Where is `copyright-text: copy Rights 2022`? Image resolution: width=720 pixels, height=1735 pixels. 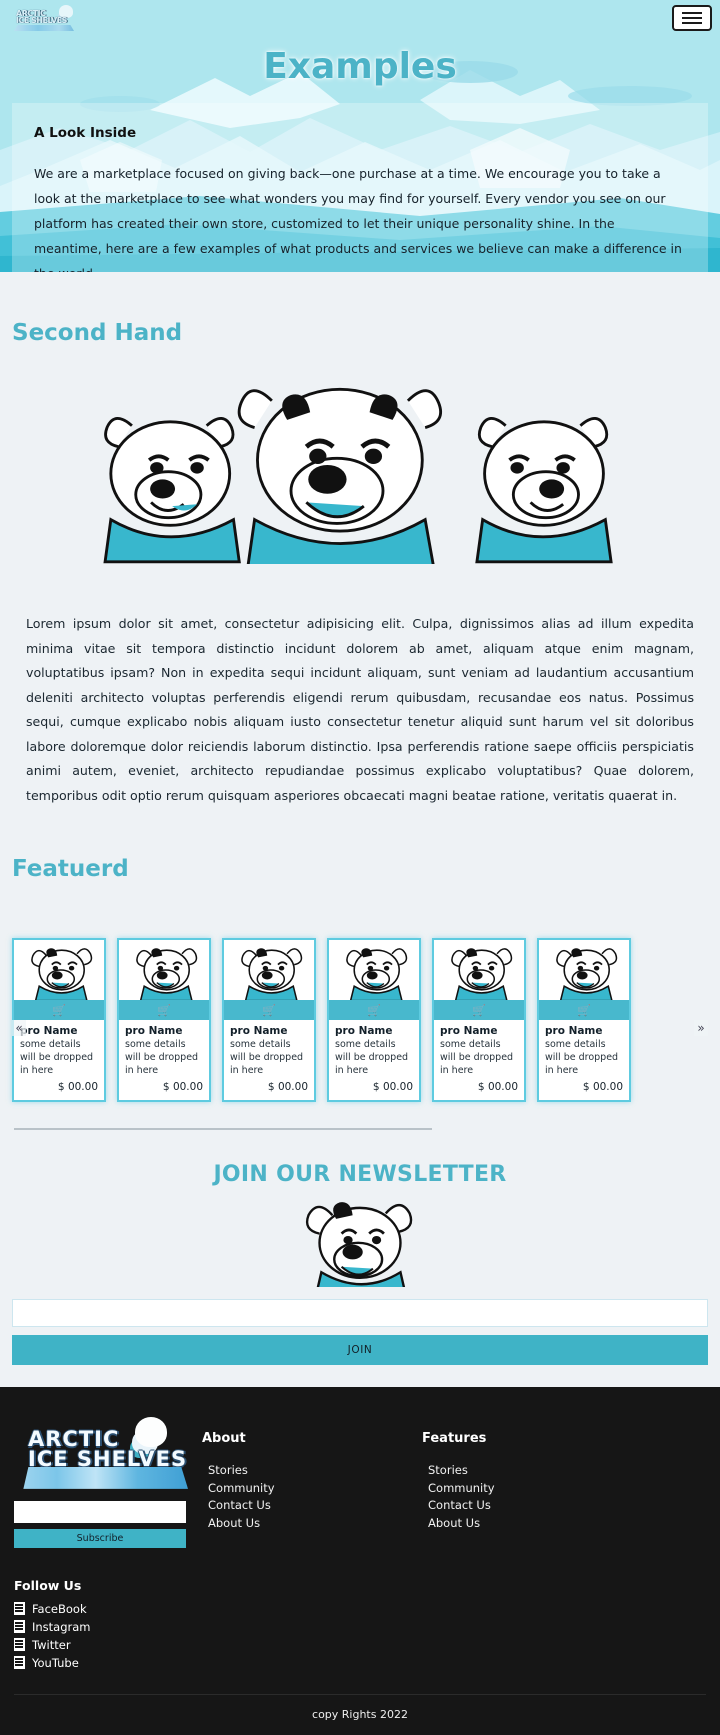 copyright-text: copy Rights 2022 is located at coordinates (360, 1714).